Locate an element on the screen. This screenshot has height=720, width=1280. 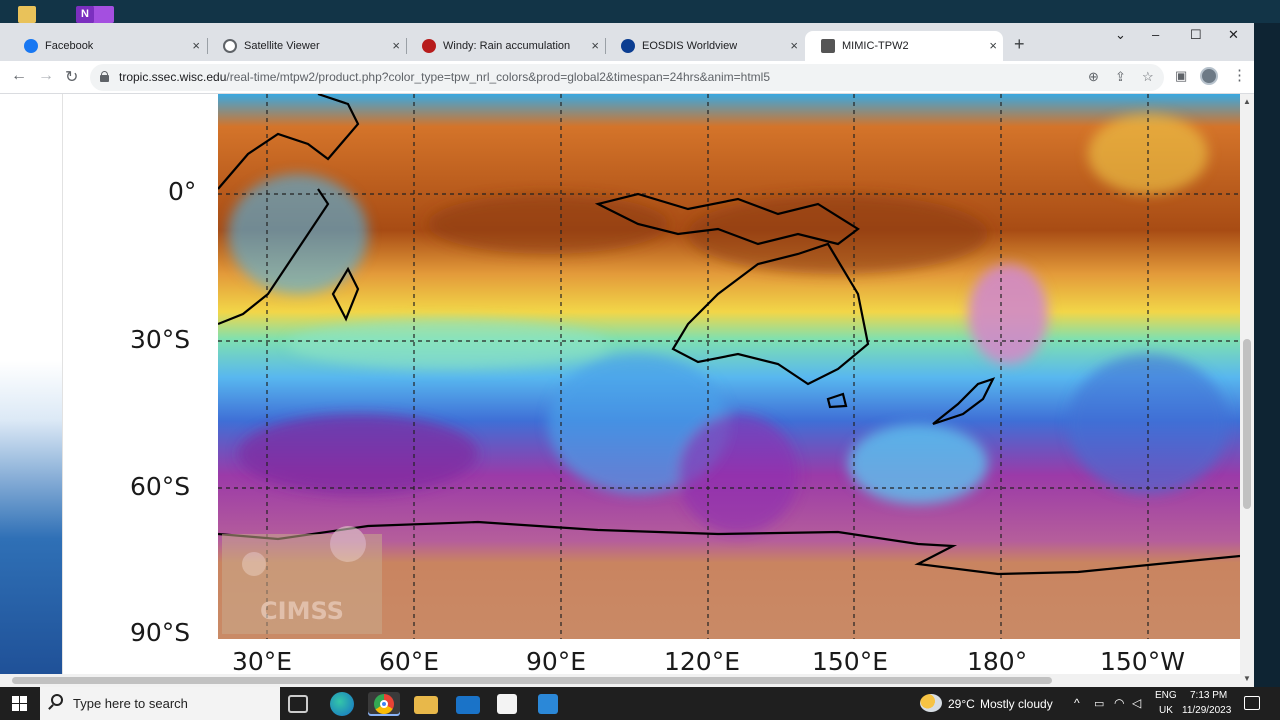
windows-start-icon is located at coordinates (19, 703).